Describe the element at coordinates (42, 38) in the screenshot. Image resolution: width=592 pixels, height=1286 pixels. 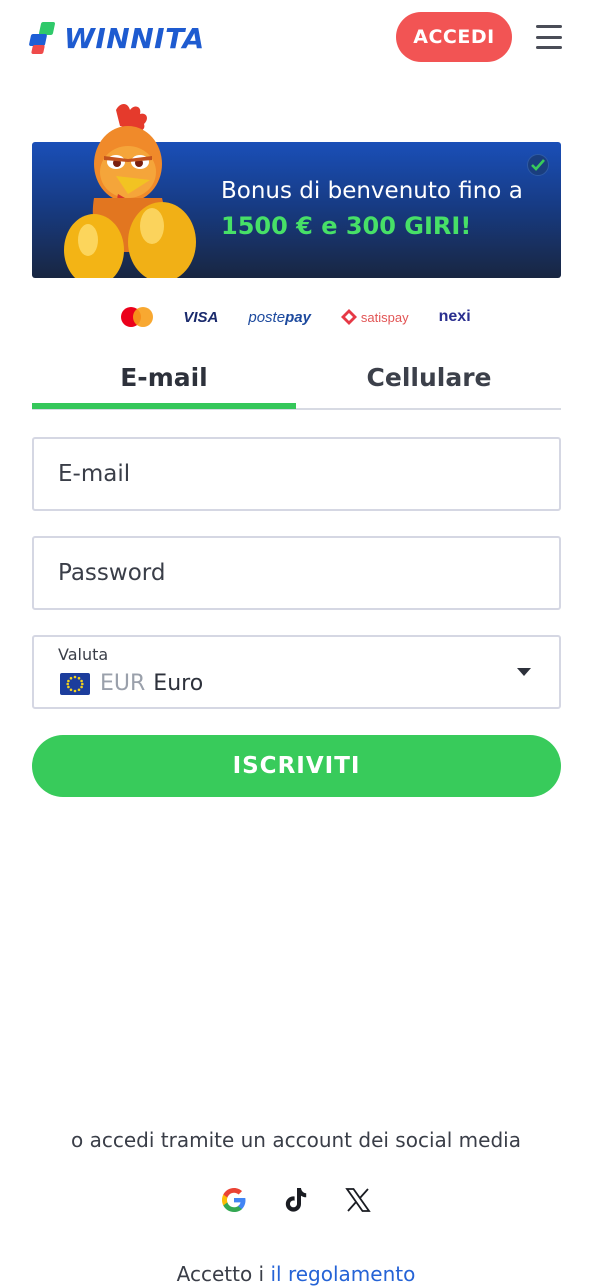
I see `logo-mark-icon` at that location.